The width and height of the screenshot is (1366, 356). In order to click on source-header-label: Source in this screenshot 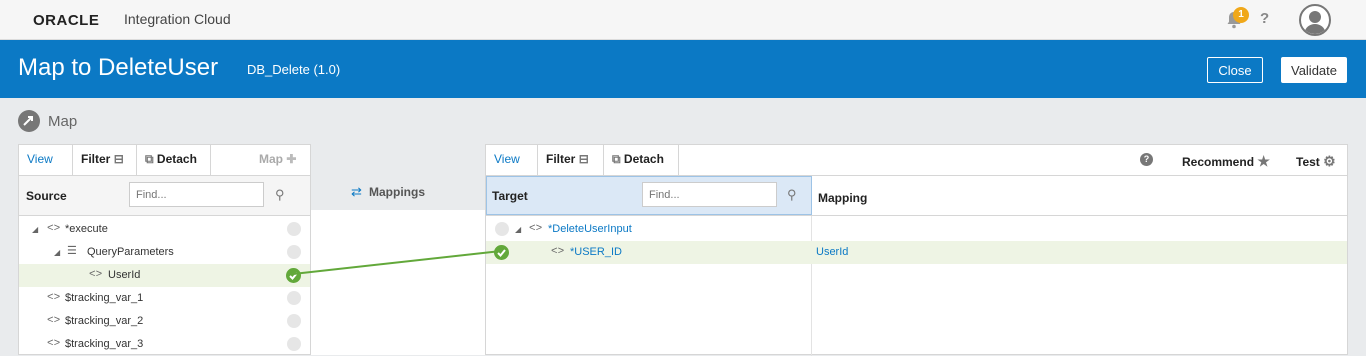, I will do `click(46, 196)`.